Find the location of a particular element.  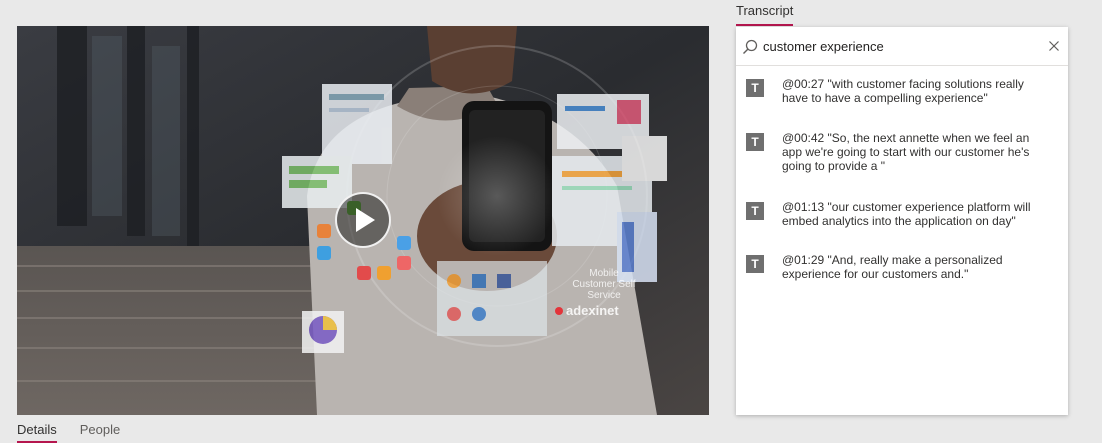

close-icon is located at coordinates (1054, 46).